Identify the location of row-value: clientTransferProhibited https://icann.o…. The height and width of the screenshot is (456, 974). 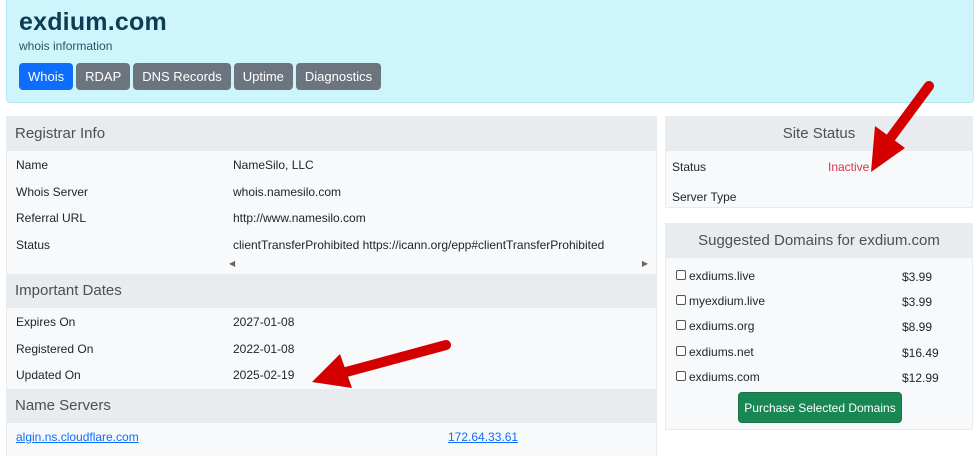
(419, 244).